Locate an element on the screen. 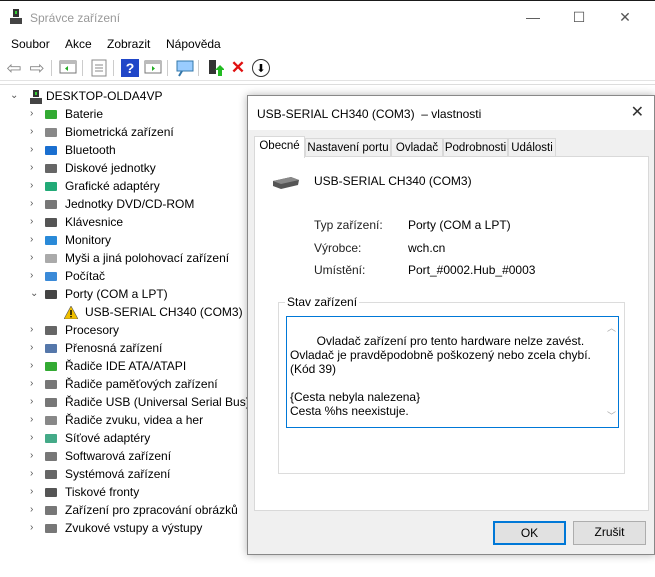 The width and height of the screenshot is (655, 577). tree-item-label: Softwarová zařízení is located at coordinates (118, 456).